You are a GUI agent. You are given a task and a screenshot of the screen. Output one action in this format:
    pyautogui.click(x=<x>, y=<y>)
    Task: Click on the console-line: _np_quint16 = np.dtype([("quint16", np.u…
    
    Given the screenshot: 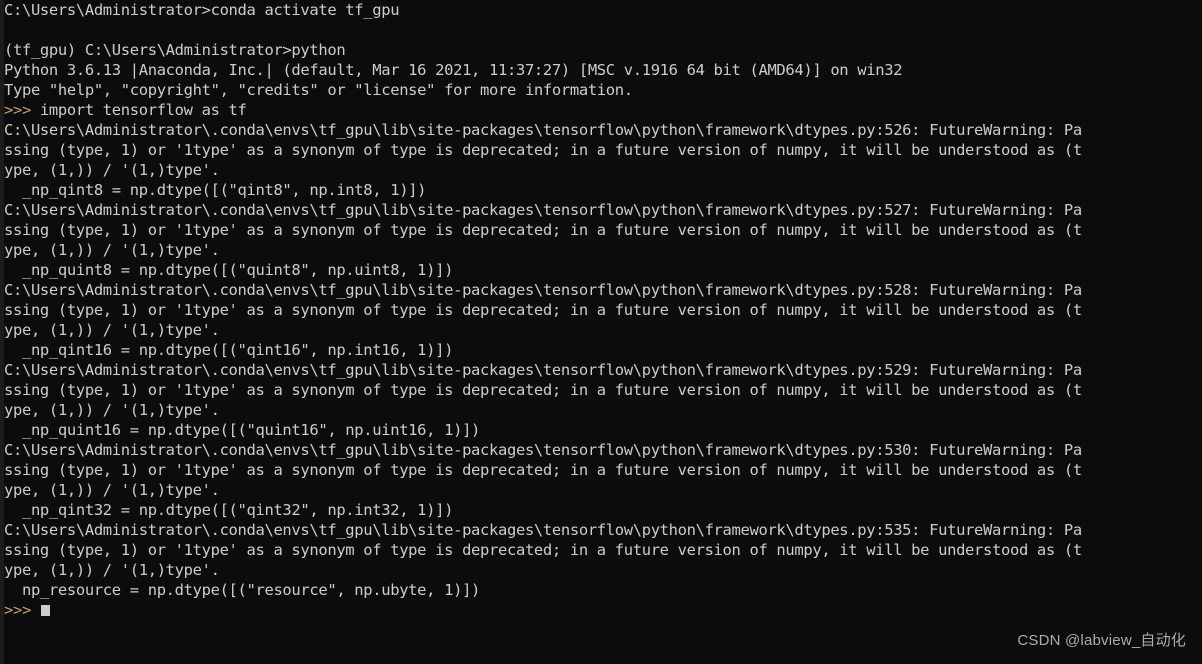 What is the action you would take?
    pyautogui.click(x=242, y=430)
    